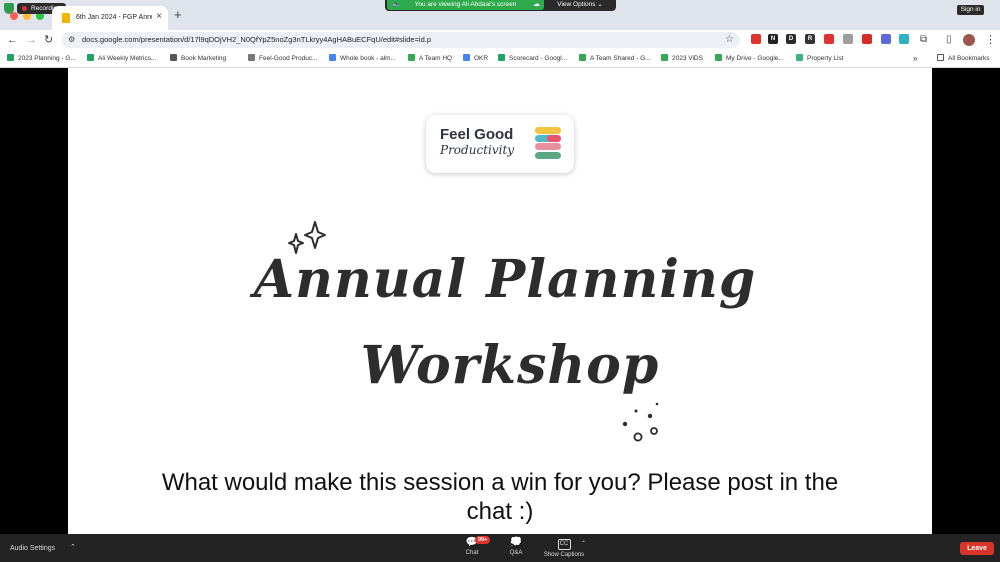 The height and width of the screenshot is (562, 1000). I want to click on all-bookmarks-button: All Bookmarks, so click(963, 59).